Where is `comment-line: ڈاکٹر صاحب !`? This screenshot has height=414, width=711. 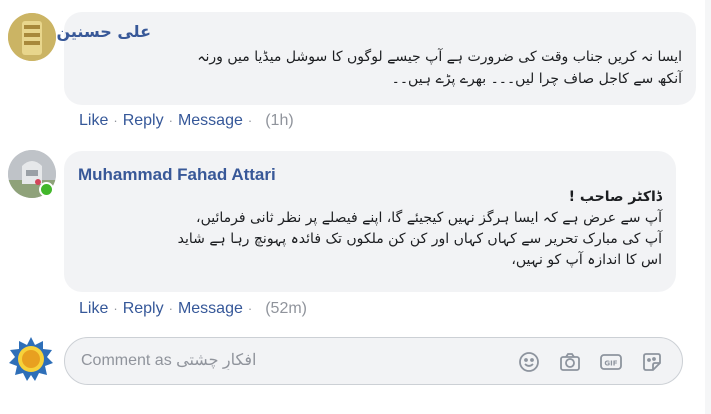 comment-line: ڈاکٹر صاحب ! is located at coordinates (615, 197).